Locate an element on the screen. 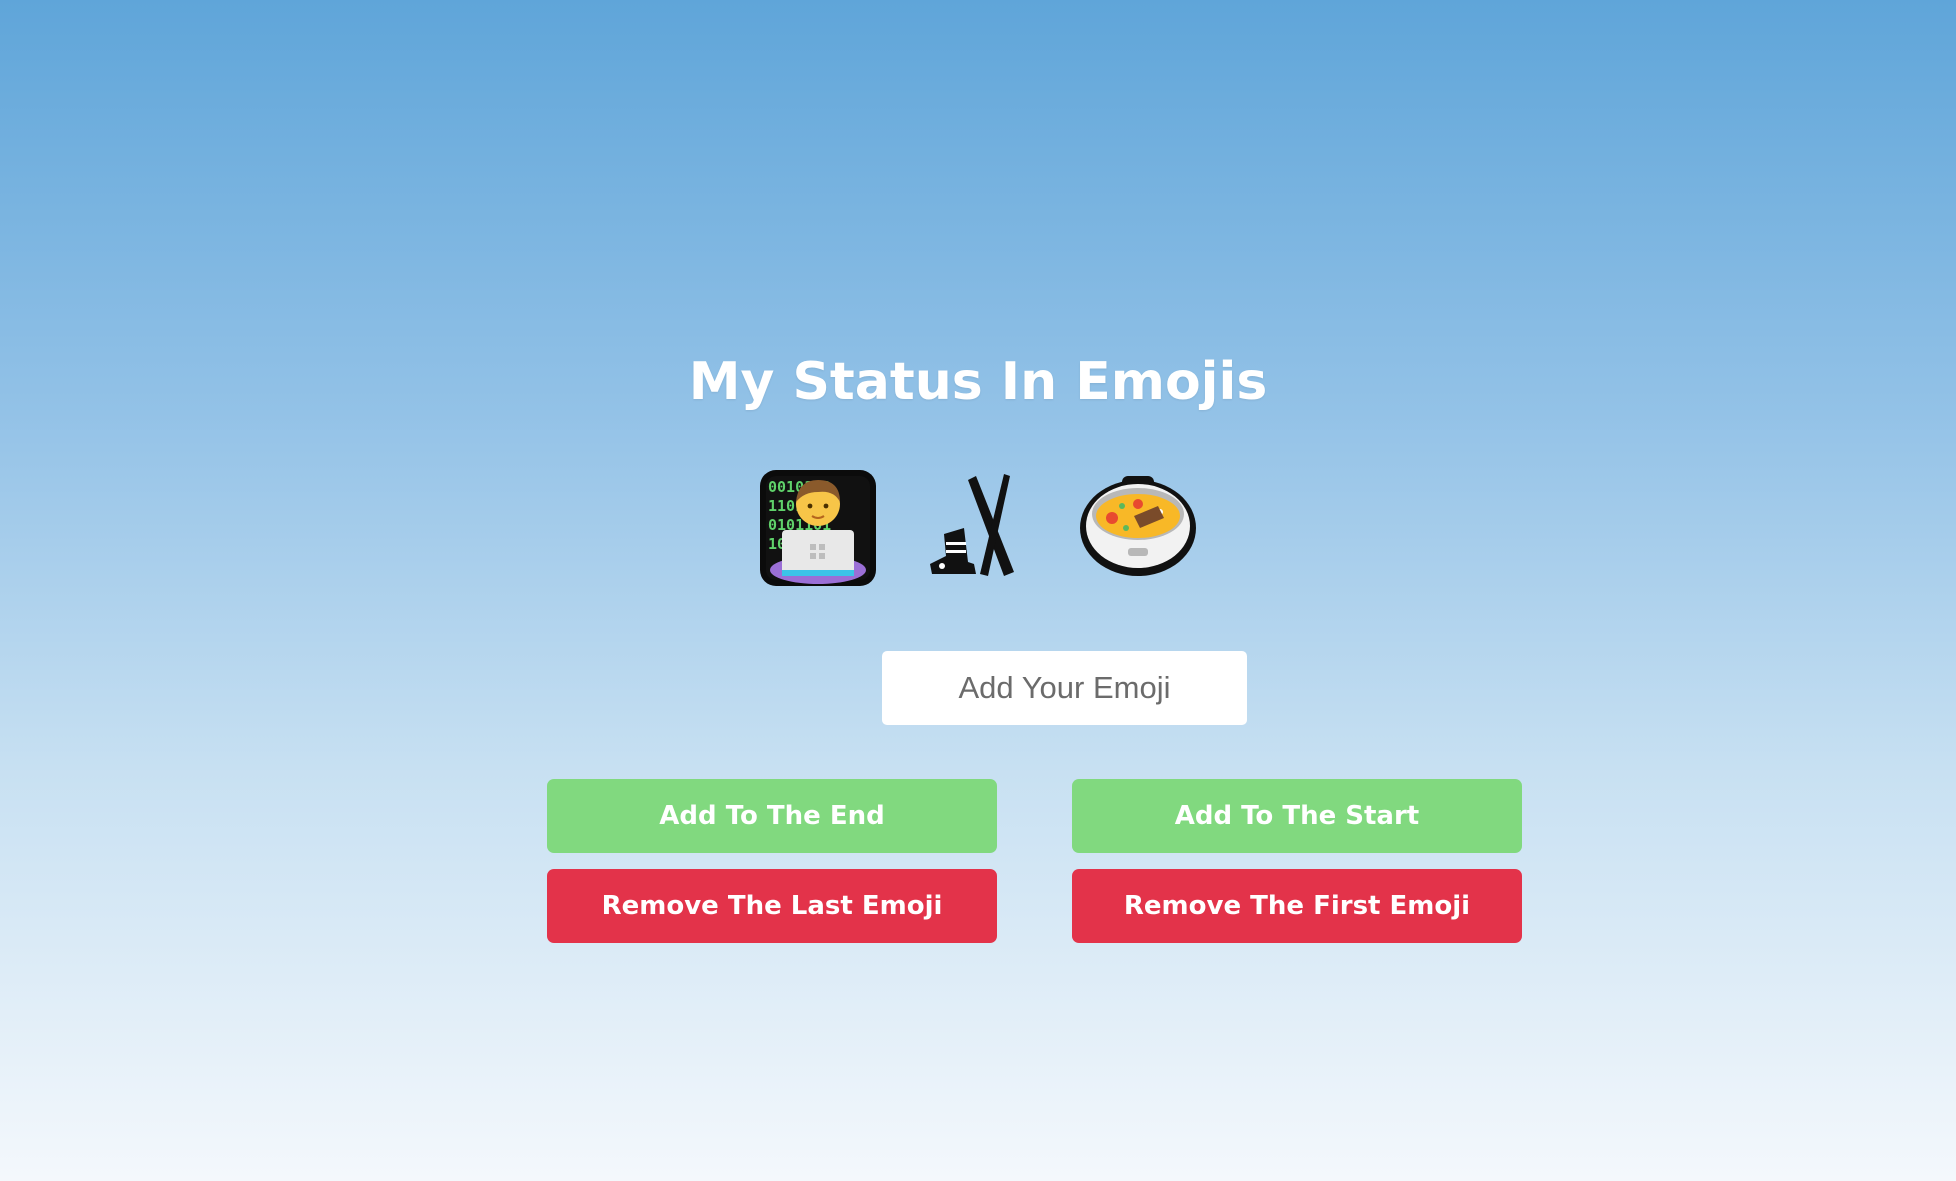 This screenshot has width=1956, height=1181. emoji-input-wrapper is located at coordinates (1064, 688).